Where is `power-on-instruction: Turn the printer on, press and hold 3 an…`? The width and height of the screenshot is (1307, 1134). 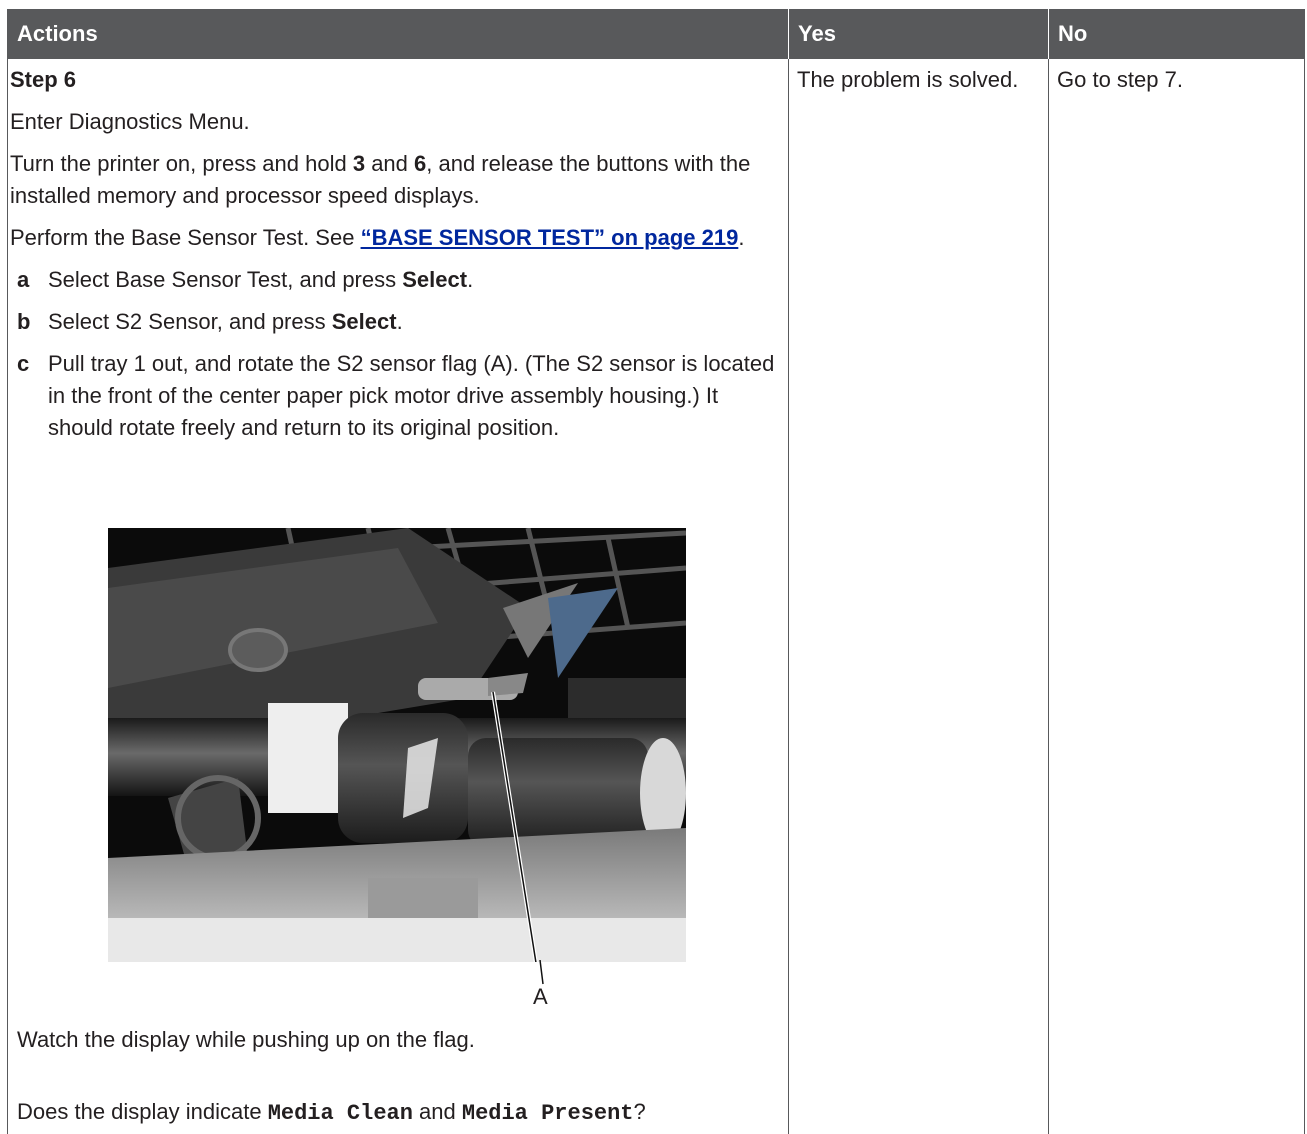
power-on-instruction: Turn the printer on, press and hold 3 an… is located at coordinates (380, 179).